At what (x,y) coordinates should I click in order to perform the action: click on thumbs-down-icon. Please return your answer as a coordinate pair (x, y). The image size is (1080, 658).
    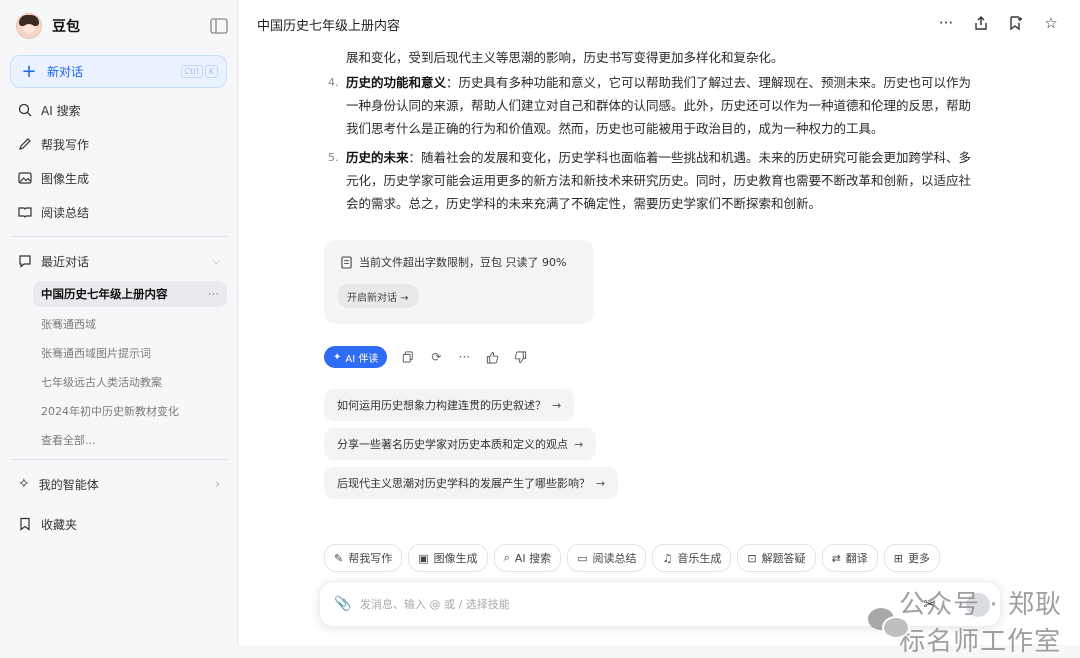
    Looking at the image, I should click on (520, 357).